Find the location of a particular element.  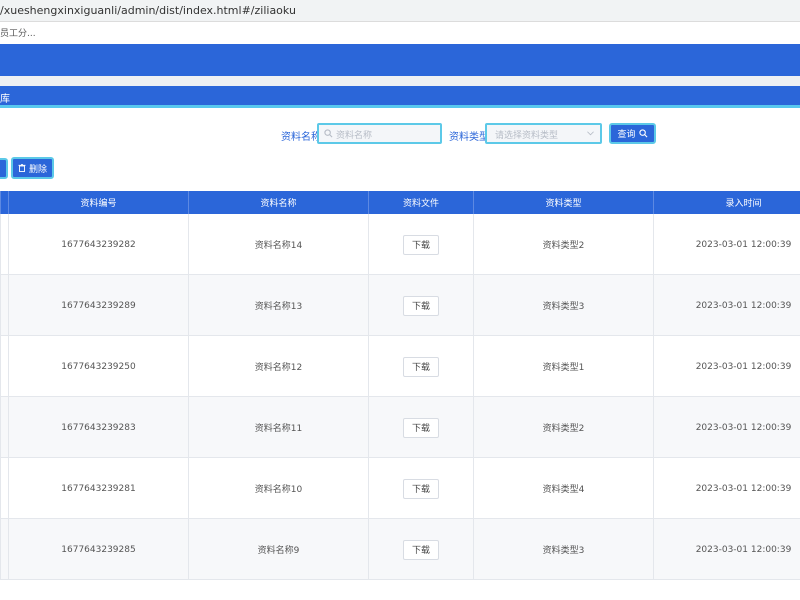

cell-type: 资料类型4 is located at coordinates (563, 488).